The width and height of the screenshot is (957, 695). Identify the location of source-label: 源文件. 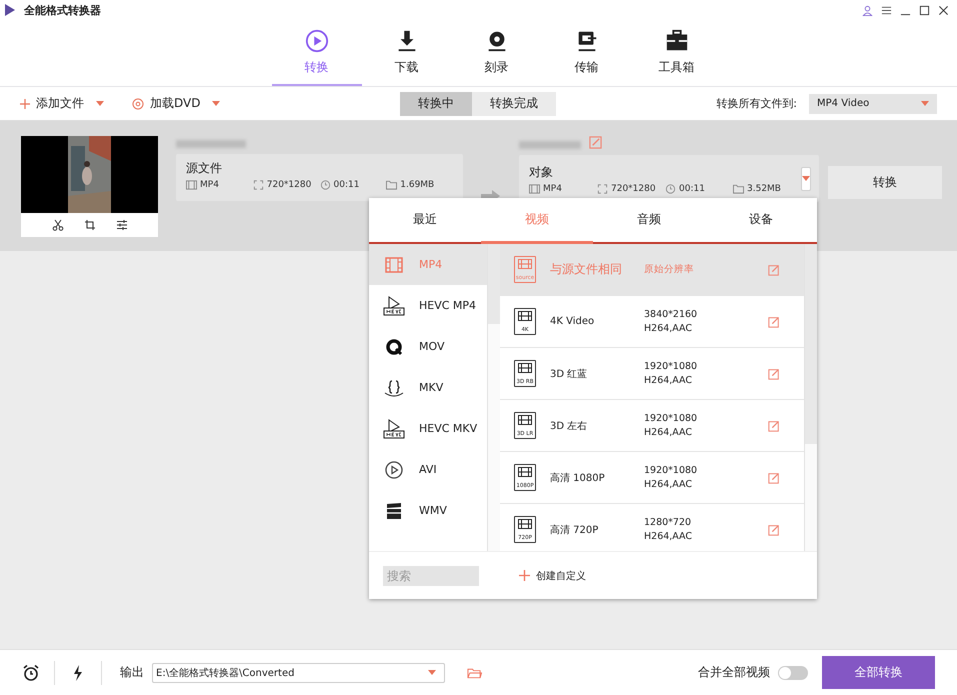
(204, 168).